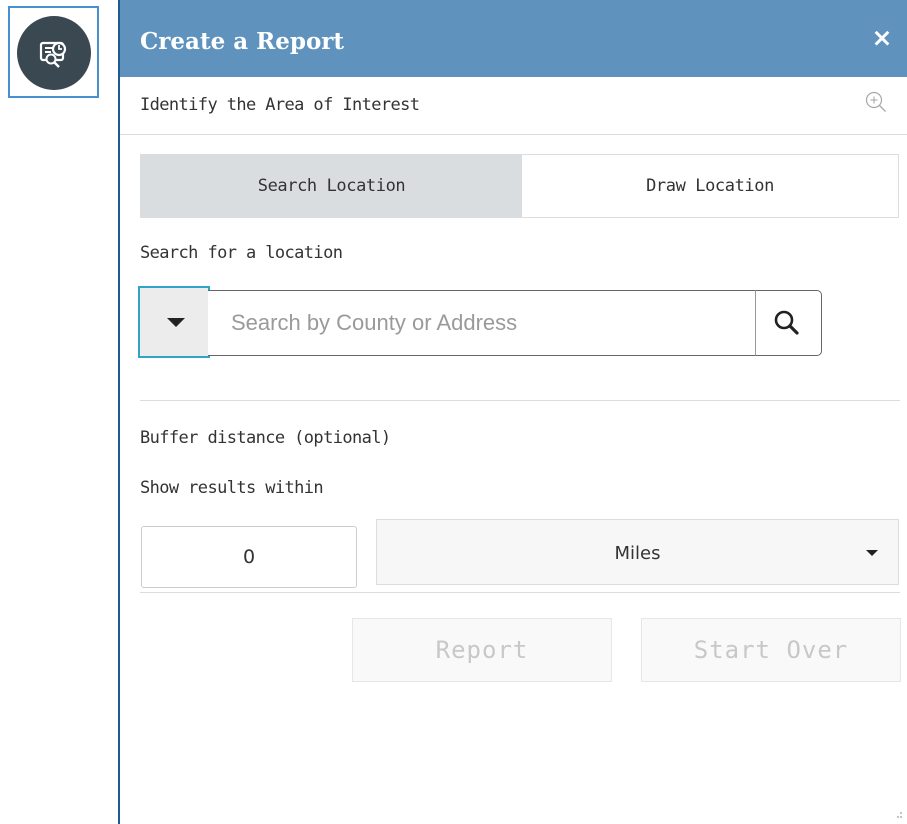  I want to click on section-divider, so click(520, 400).